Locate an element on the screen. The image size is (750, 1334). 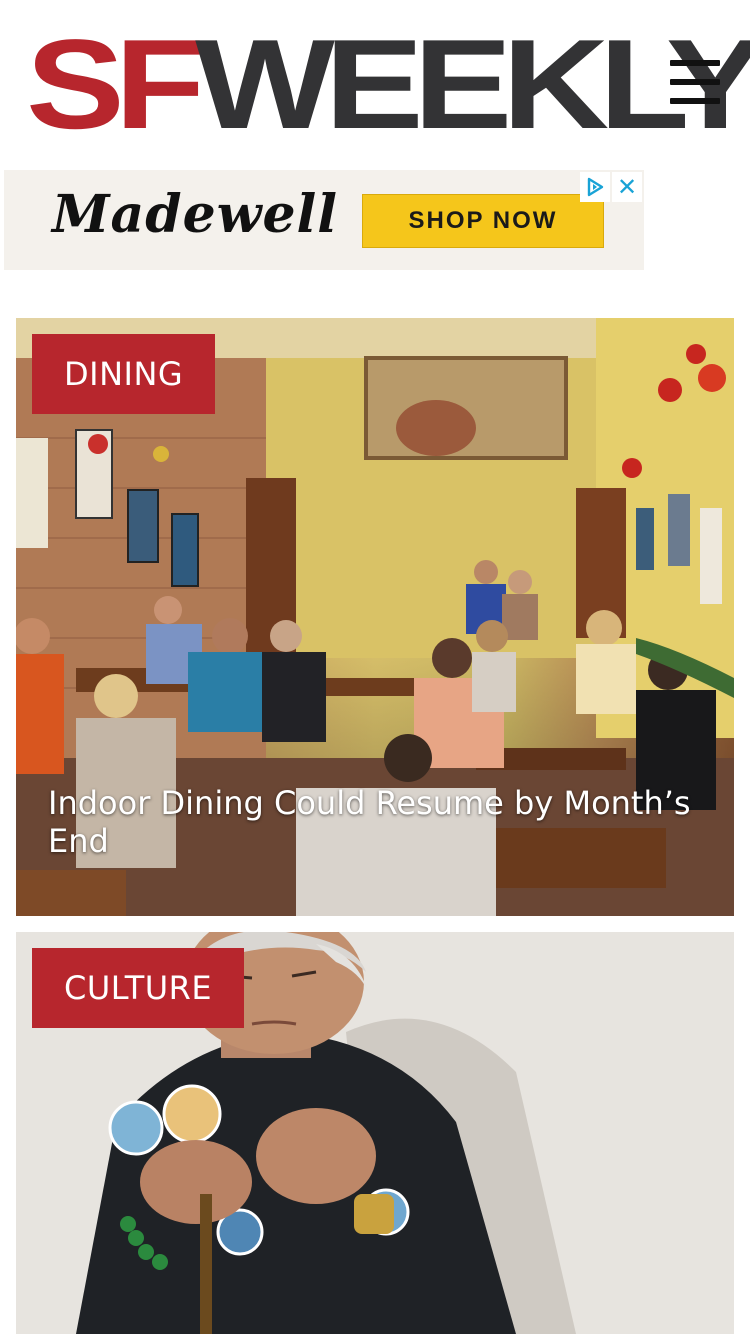
hamburger-menu-icon is located at coordinates (695, 82).